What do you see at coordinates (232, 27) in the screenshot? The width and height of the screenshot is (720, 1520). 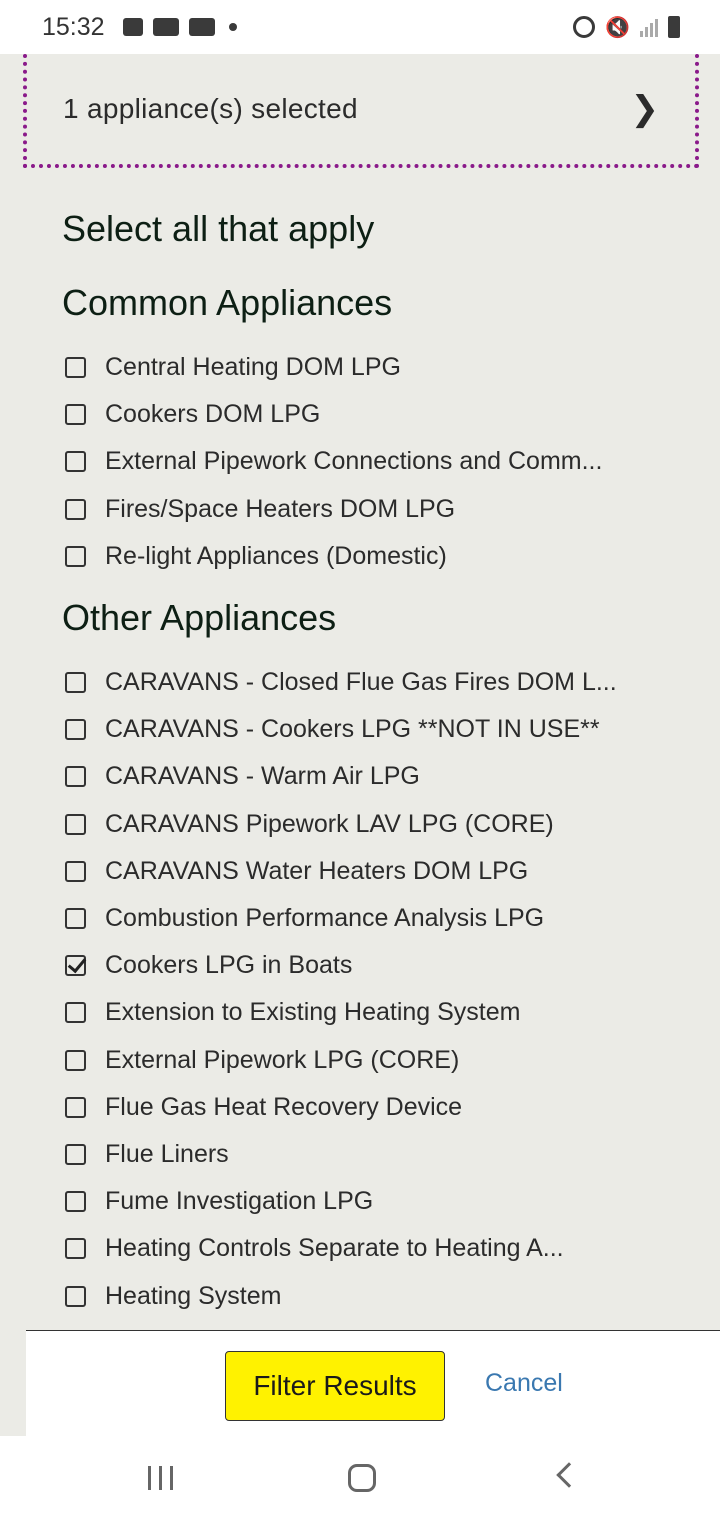 I see `notification-dot-icon` at bounding box center [232, 27].